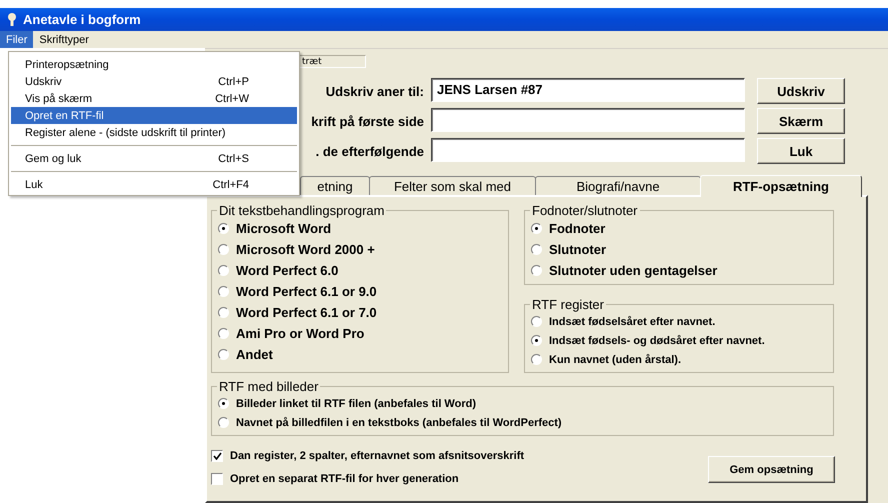 Image resolution: width=888 pixels, height=503 pixels. I want to click on group-title: RTF register, so click(568, 304).